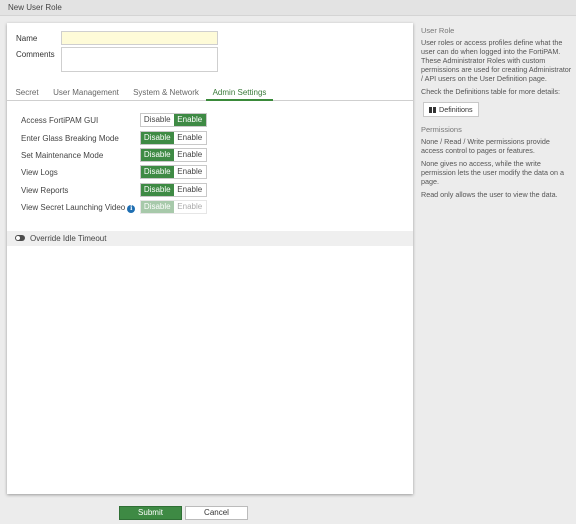  I want to click on tab-admin-settings: Admin Settings, so click(239, 92).